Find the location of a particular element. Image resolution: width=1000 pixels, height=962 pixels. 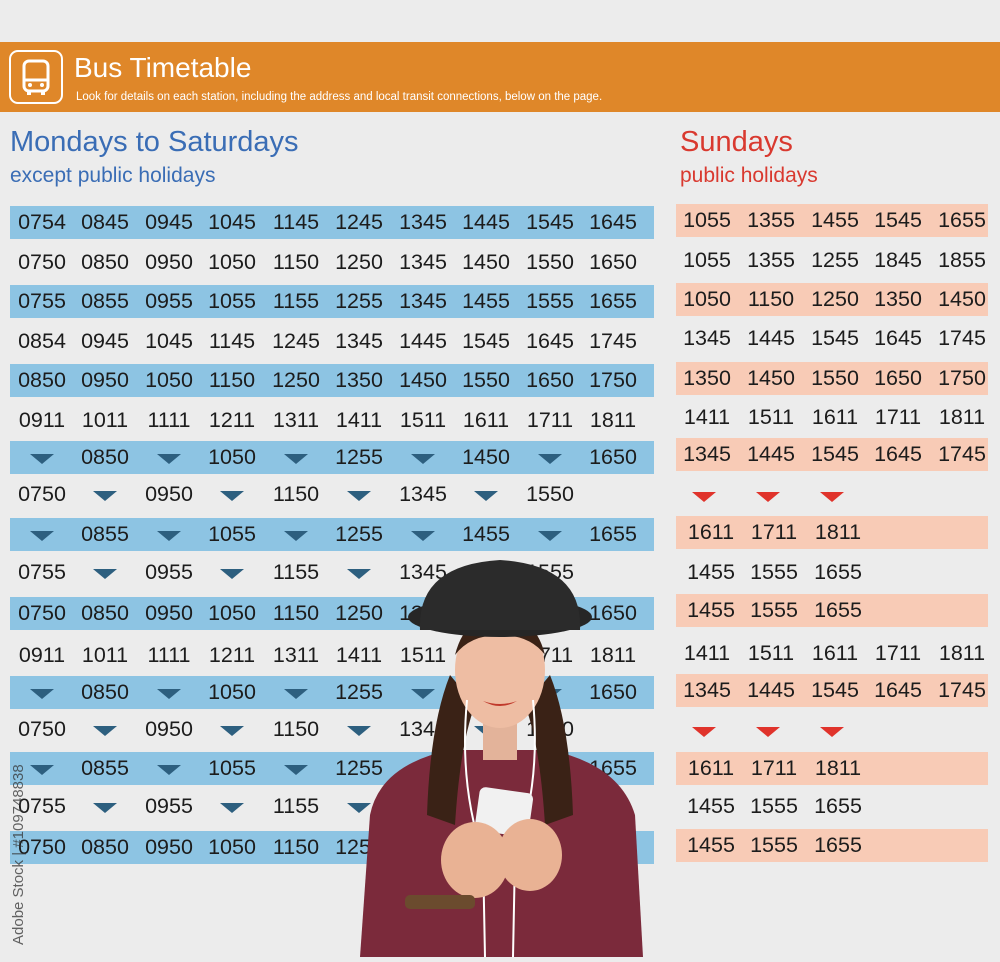

sunday-time-cell: 1845 is located at coordinates (898, 260).